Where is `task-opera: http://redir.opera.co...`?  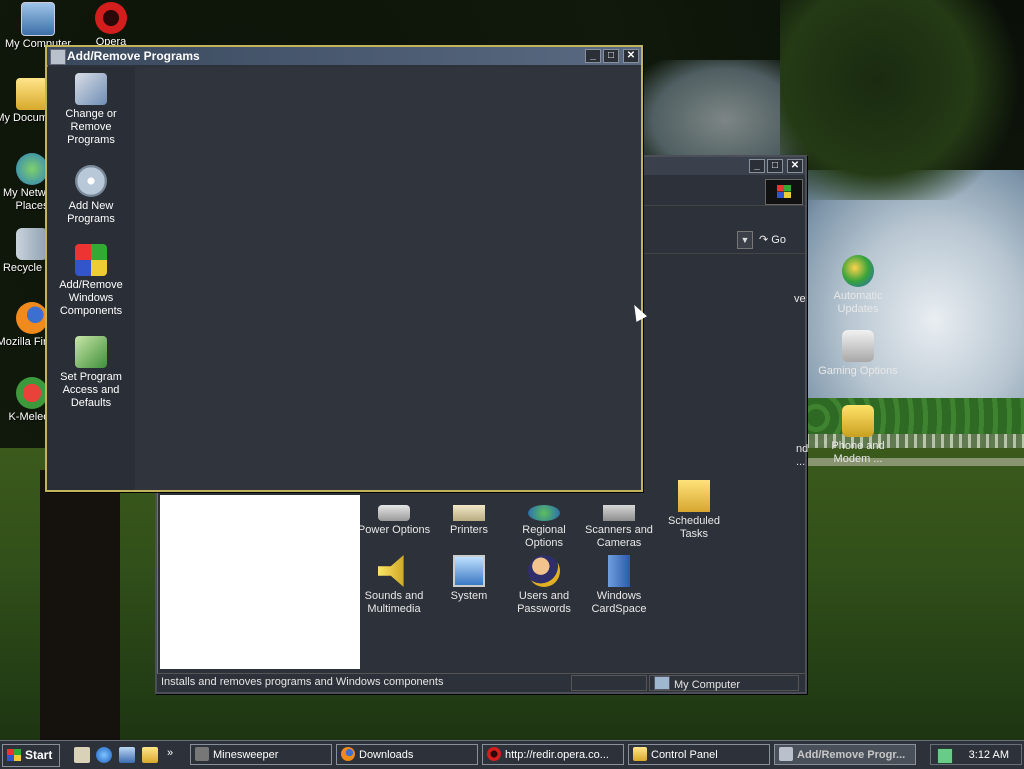
task-opera: http://redir.opera.co... is located at coordinates (553, 754).